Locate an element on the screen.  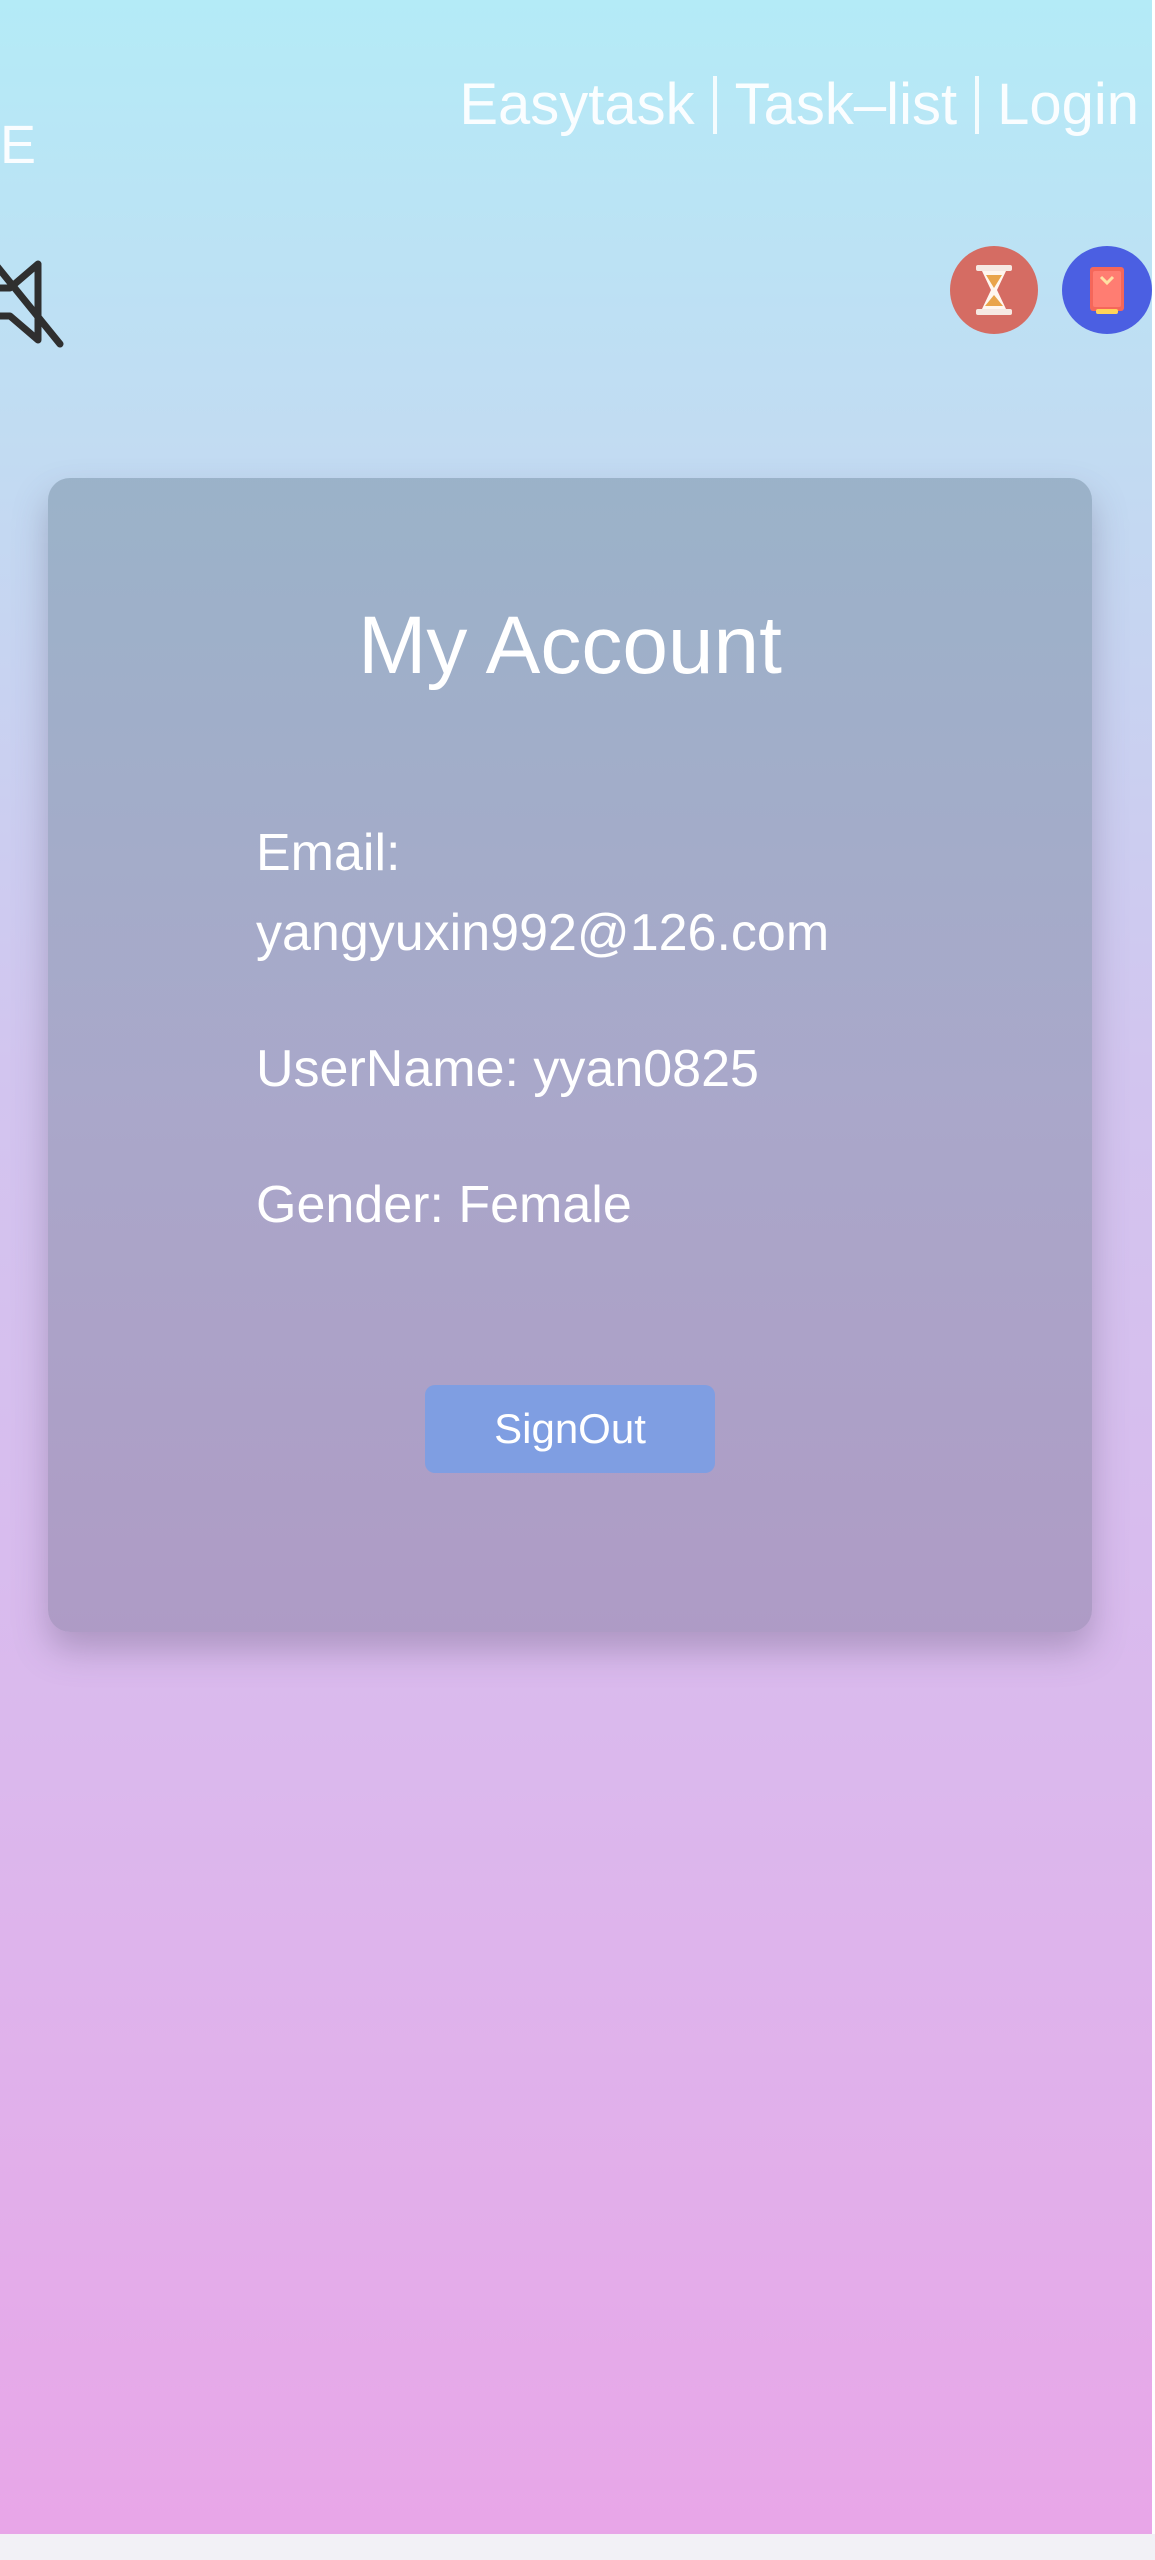
gender-row: Gender: Female is located at coordinates (636, 1205).